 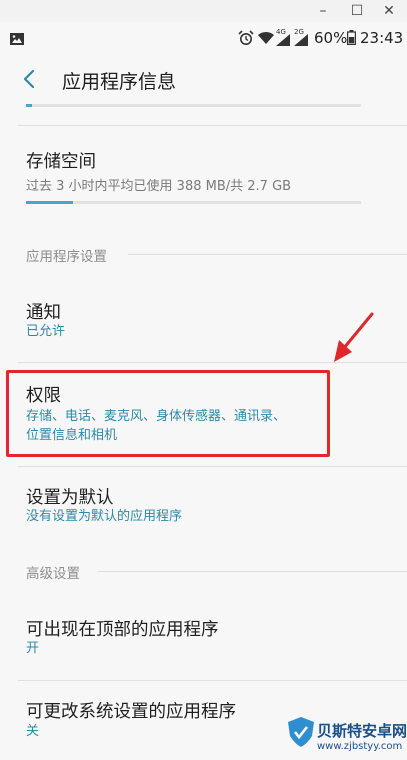 What do you see at coordinates (33, 731) in the screenshot?
I see `modify-system-subtitle: 关` at bounding box center [33, 731].